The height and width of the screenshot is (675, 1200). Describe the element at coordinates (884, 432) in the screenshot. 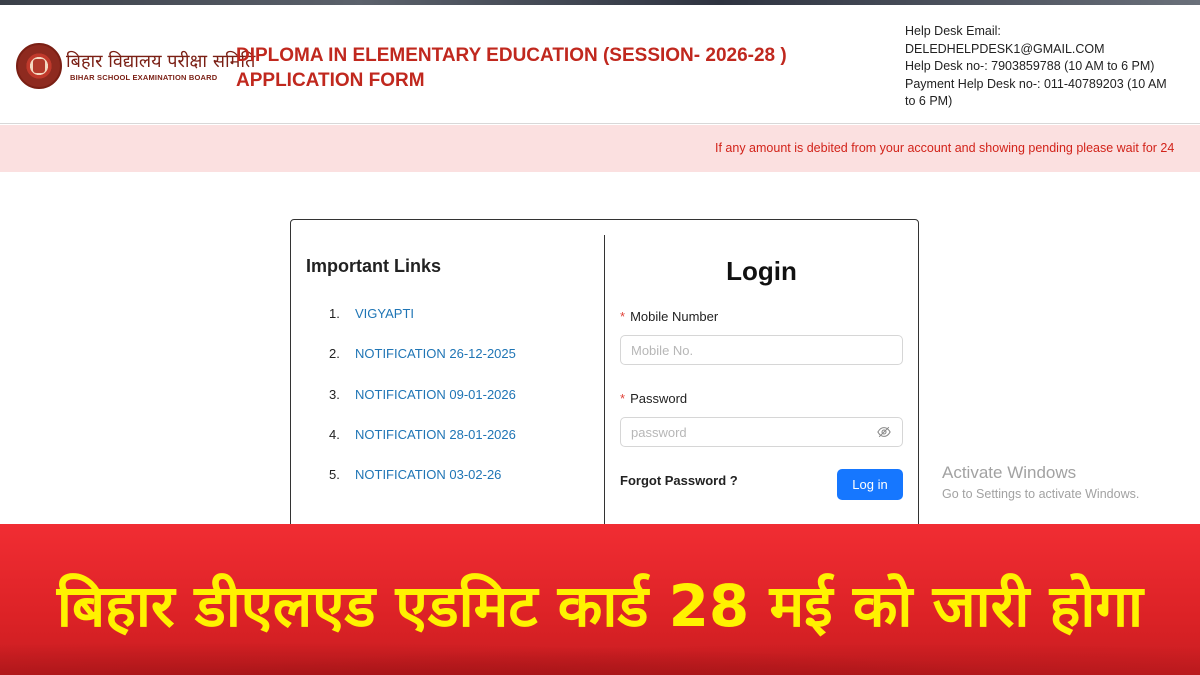

I see `eye-slash-icon` at that location.